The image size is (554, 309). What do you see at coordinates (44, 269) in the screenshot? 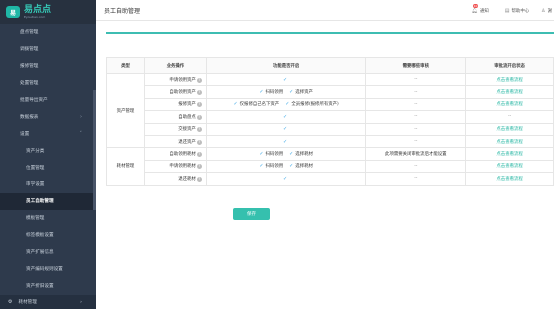
I see `sidebar-item-label: 资产编码规则设置` at bounding box center [44, 269].